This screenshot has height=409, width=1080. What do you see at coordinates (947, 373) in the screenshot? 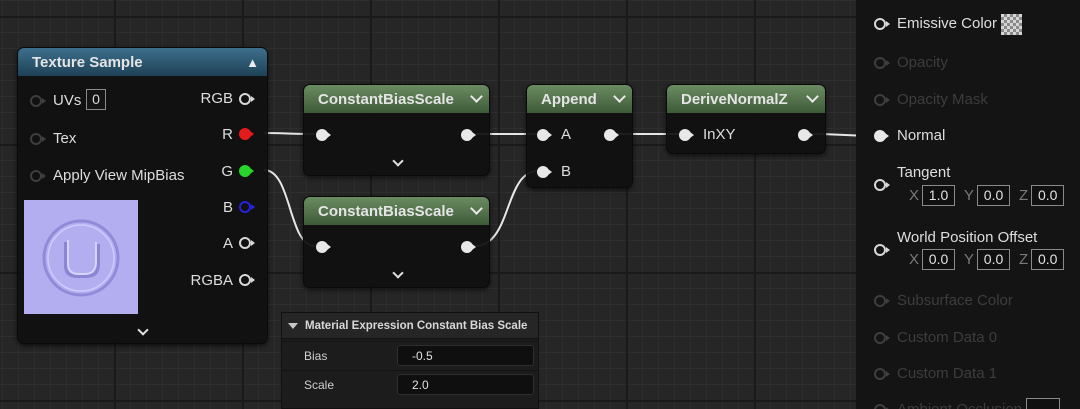
I see `custom-data-1-label: Custom Data 1` at bounding box center [947, 373].